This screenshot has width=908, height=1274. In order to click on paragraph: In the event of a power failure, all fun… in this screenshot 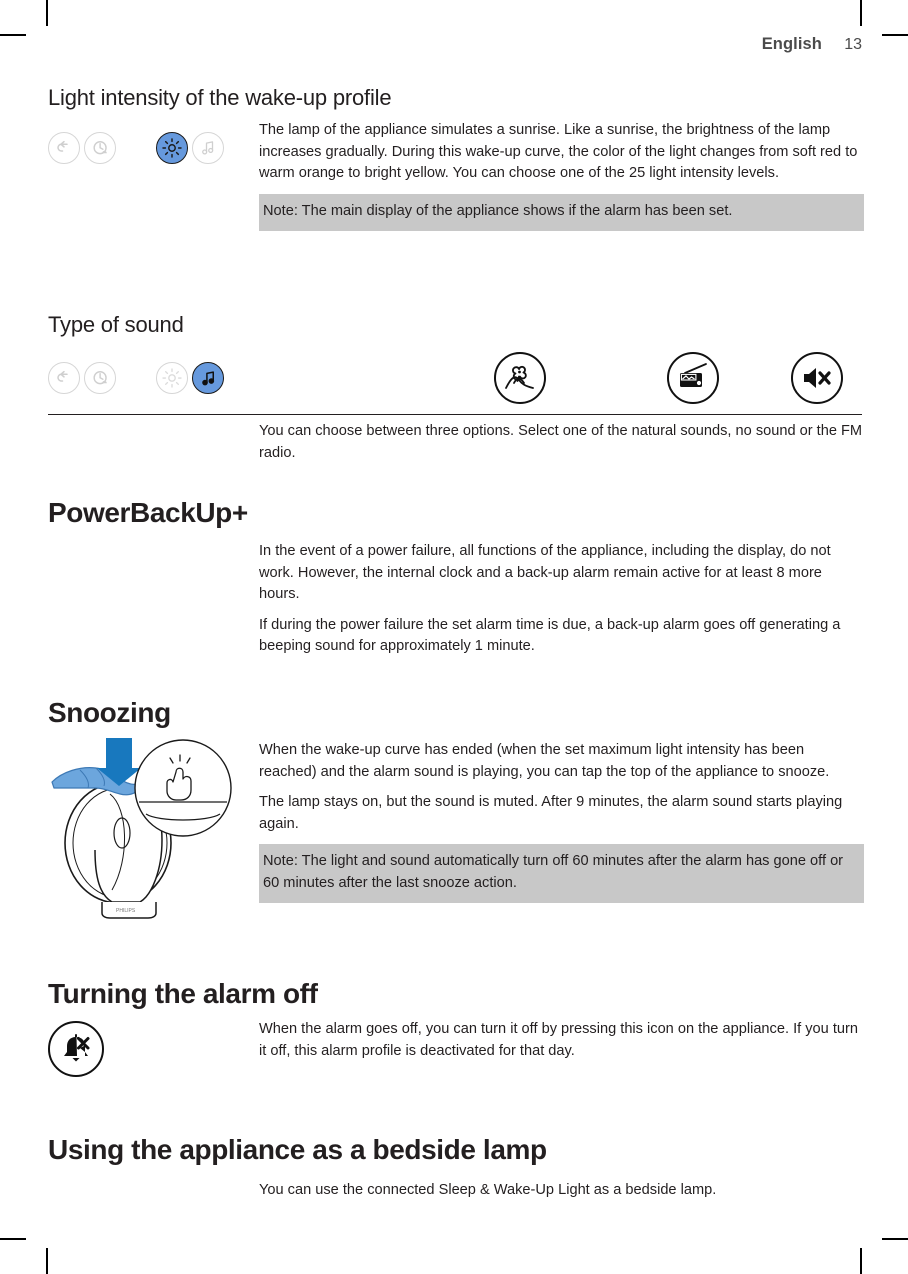, I will do `click(545, 572)`.